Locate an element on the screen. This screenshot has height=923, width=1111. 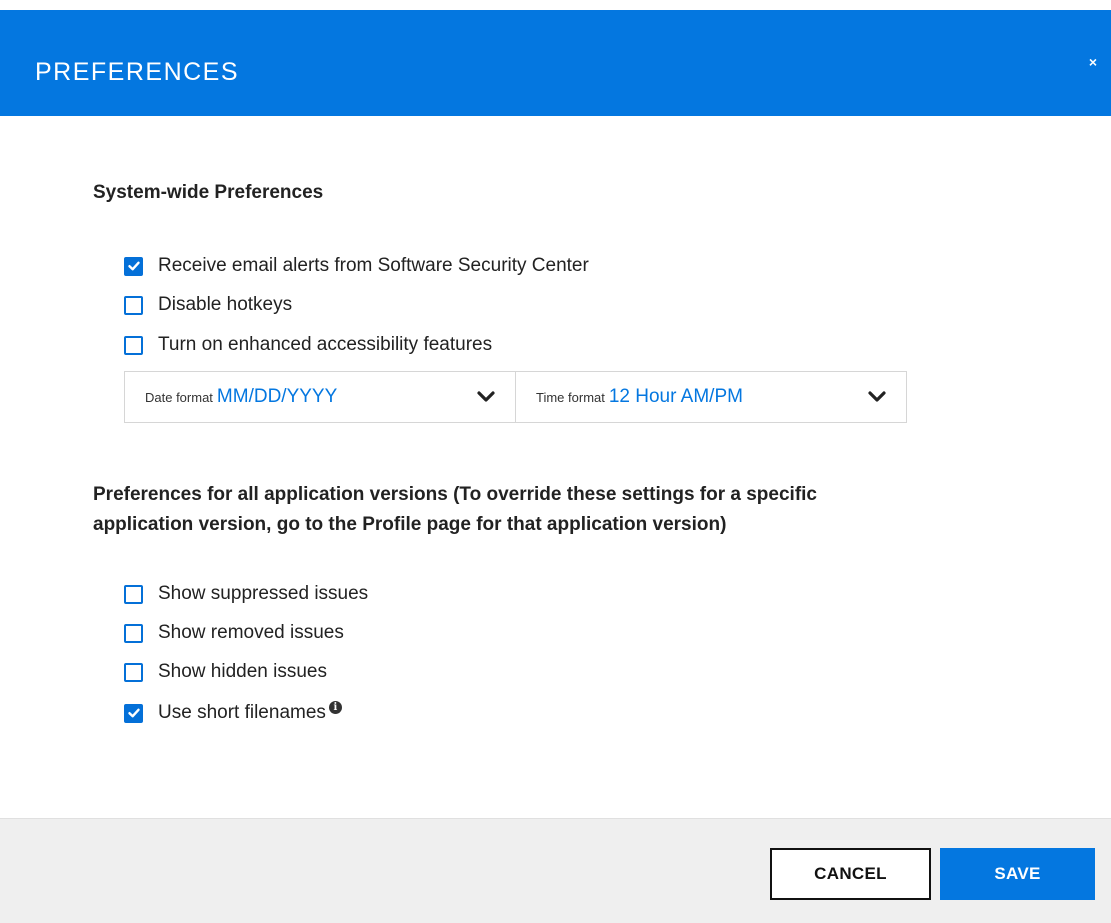
short-filenames-checkbox: Use short filenames i is located at coordinates (233, 712).